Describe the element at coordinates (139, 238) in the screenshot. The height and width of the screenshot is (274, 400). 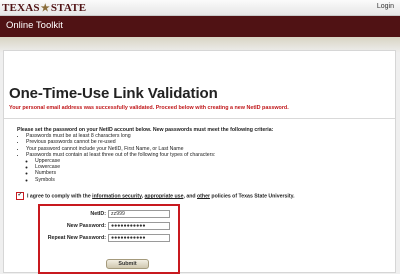
I see `repeat-password-input: ●●●●●●●●●●●` at that location.